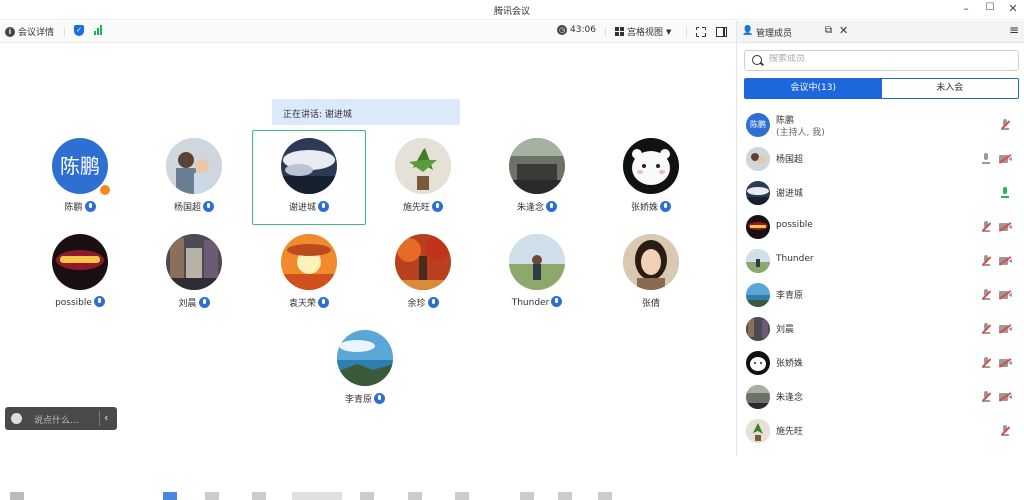 Image resolution: width=1024 pixels, height=500 pixels. I want to click on collapse-chevron-icon: ‹, so click(106, 417).